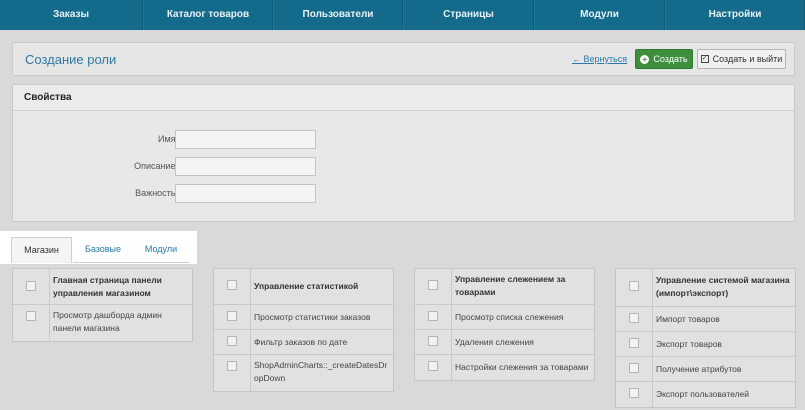 The image size is (805, 410). I want to click on importance-row: Важность:, so click(173, 193).